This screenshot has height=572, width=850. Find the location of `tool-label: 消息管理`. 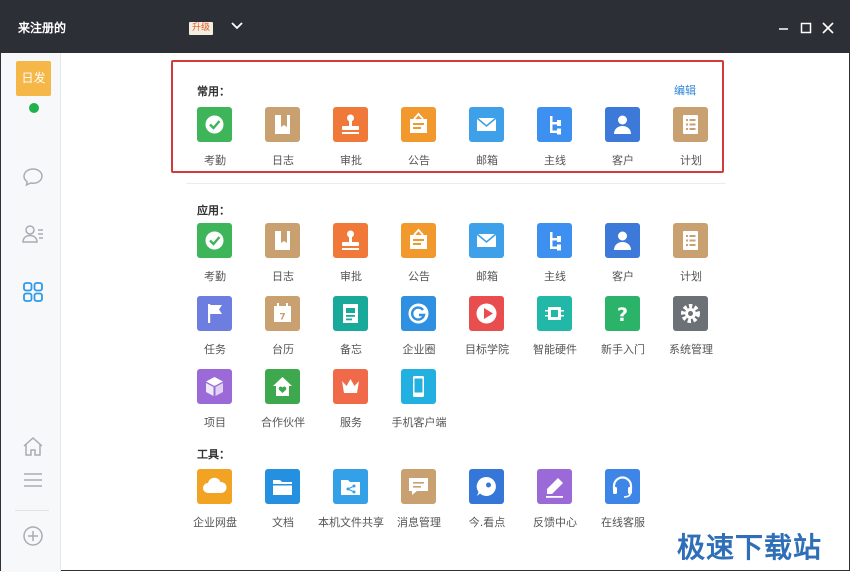

tool-label: 消息管理 is located at coordinates (419, 522).